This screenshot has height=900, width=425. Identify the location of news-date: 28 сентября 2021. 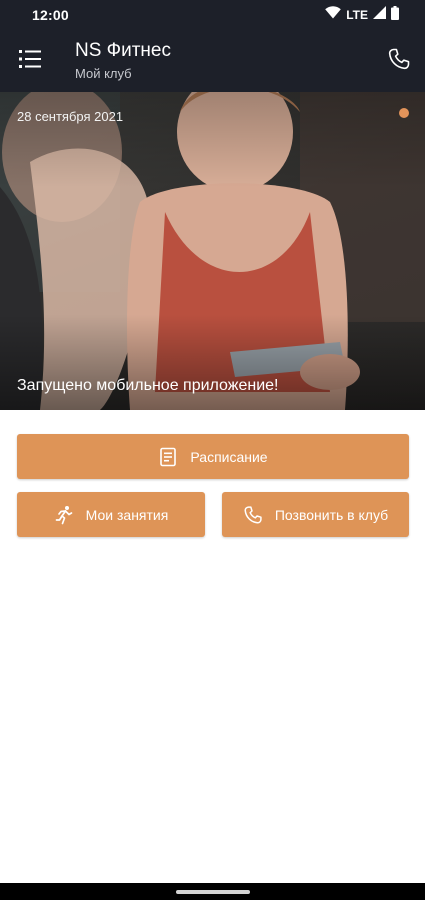
(70, 116).